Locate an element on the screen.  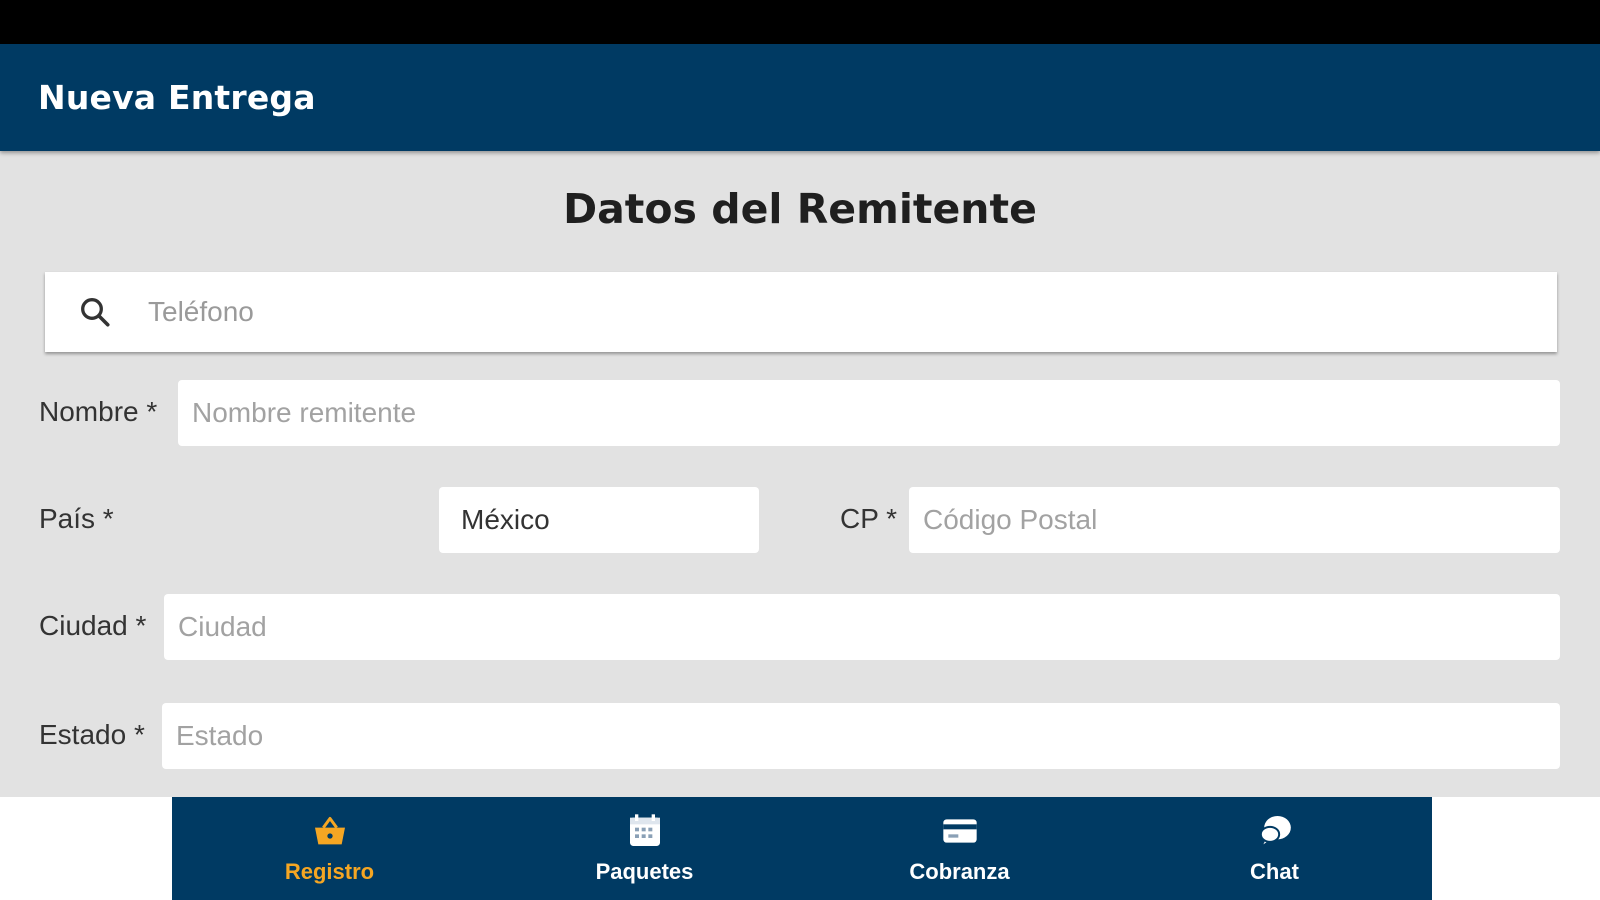
nombre-input is located at coordinates (869, 413).